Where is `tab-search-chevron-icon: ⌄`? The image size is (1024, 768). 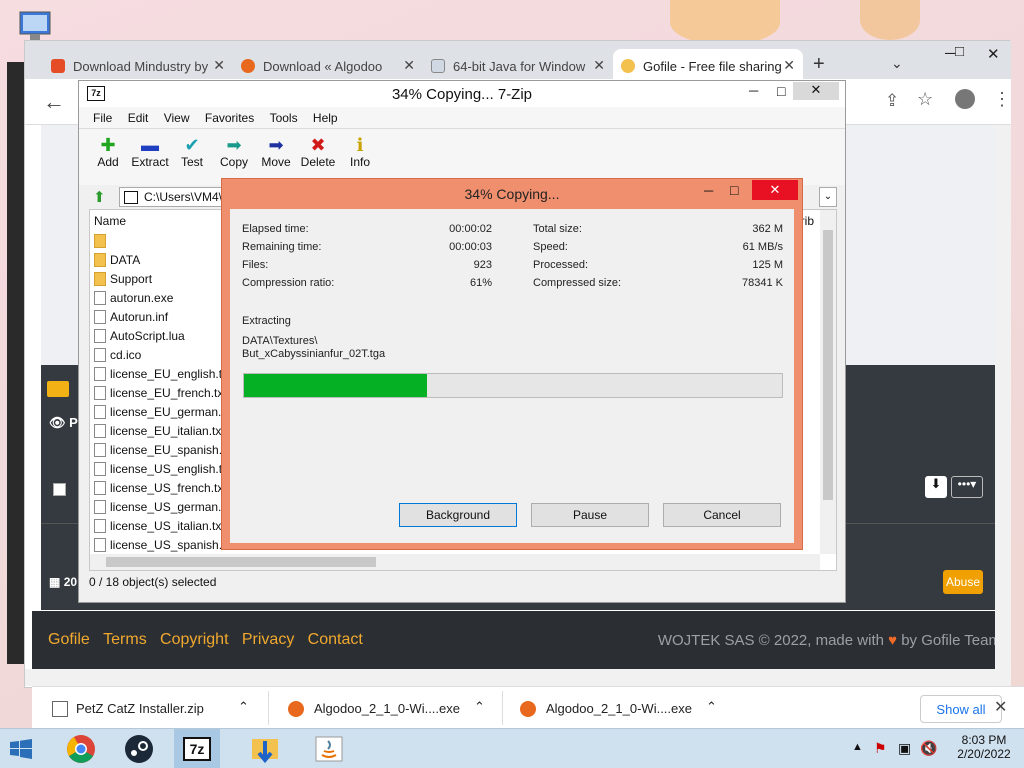
tab-search-chevron-icon: ⌄ is located at coordinates (897, 63).